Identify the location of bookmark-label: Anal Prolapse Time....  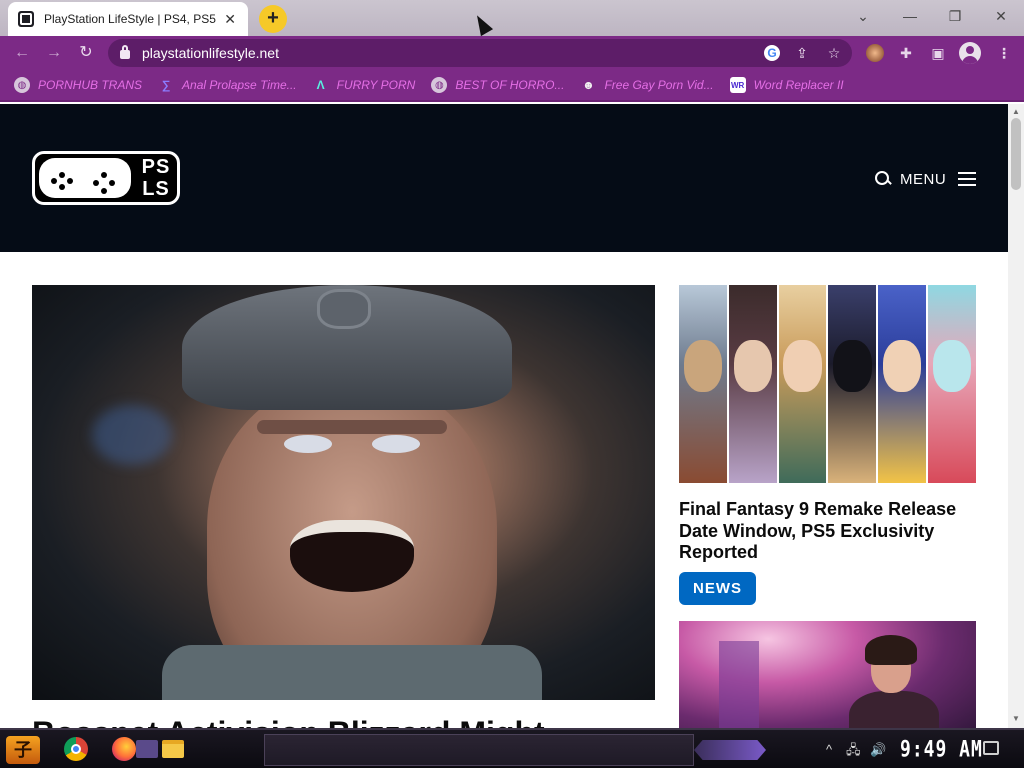
(239, 85).